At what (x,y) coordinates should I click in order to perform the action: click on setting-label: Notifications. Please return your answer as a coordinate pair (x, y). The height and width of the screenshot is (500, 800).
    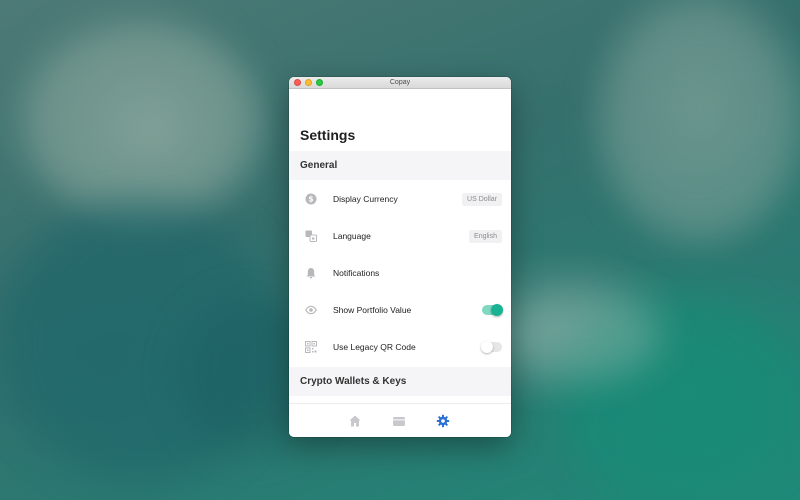
    Looking at the image, I should click on (356, 273).